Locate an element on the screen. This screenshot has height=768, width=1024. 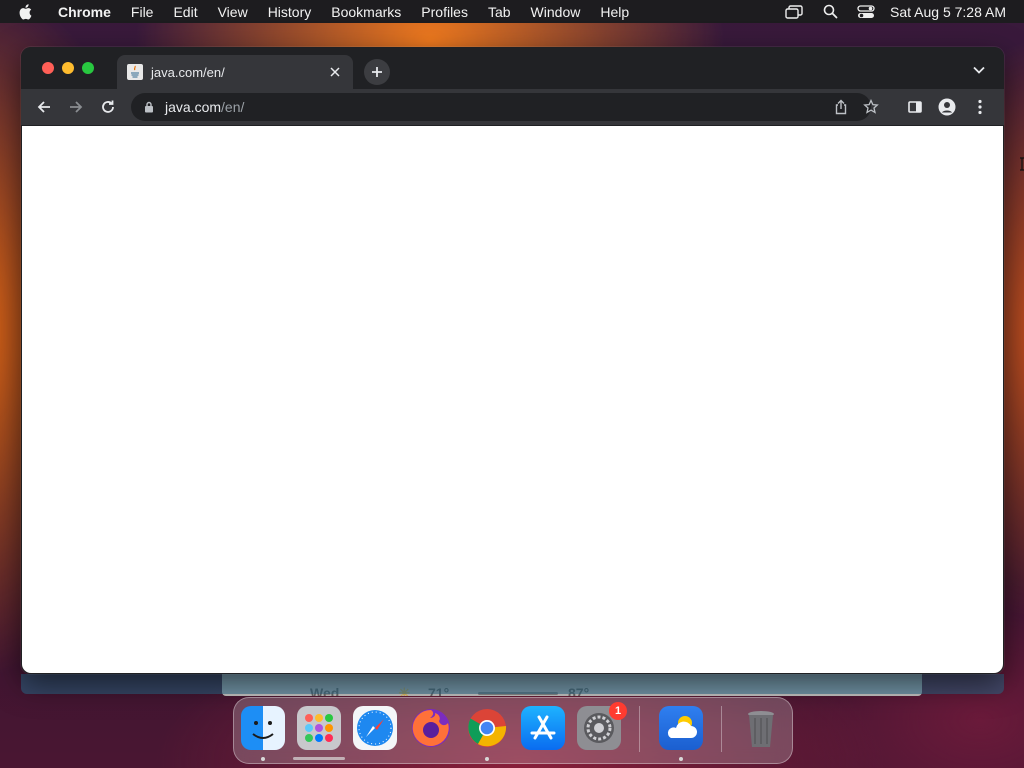
lock-icon is located at coordinates (149, 107).